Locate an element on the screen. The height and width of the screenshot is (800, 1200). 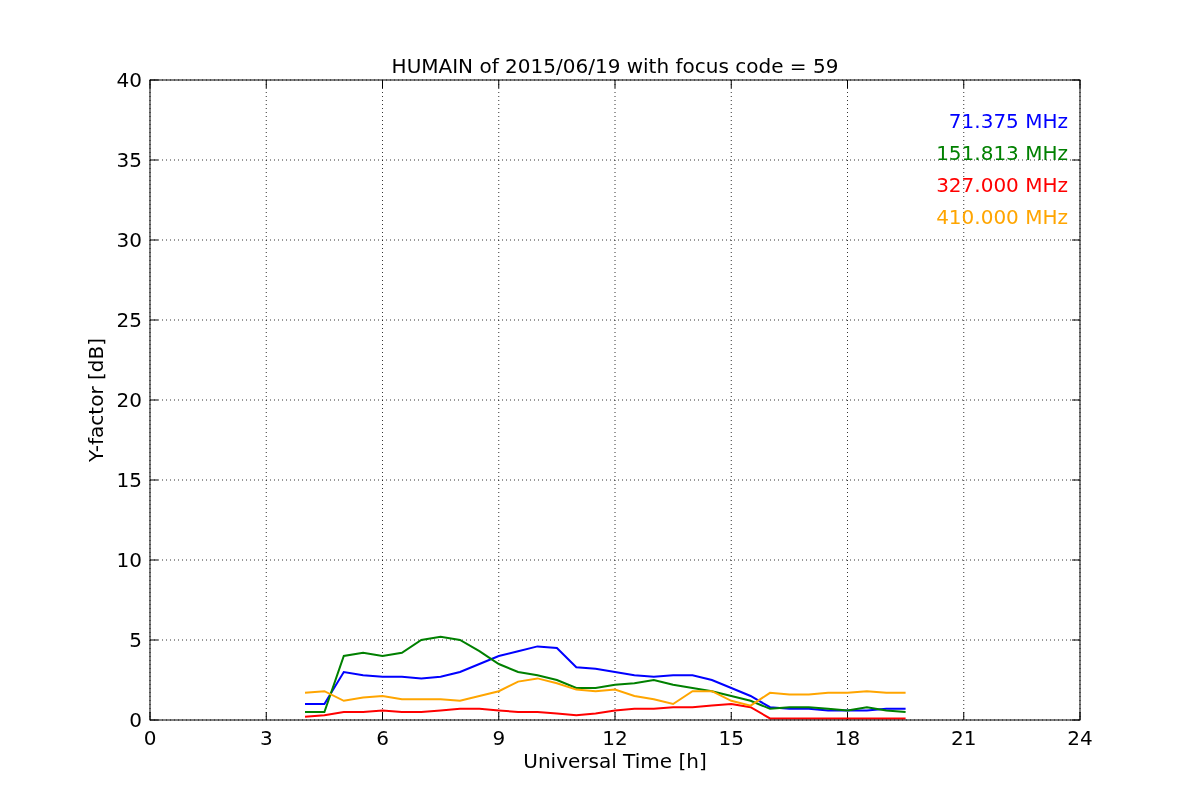
chart-title: HUMAIN of 2015/06/19 with focus code = 59 is located at coordinates (615, 66).